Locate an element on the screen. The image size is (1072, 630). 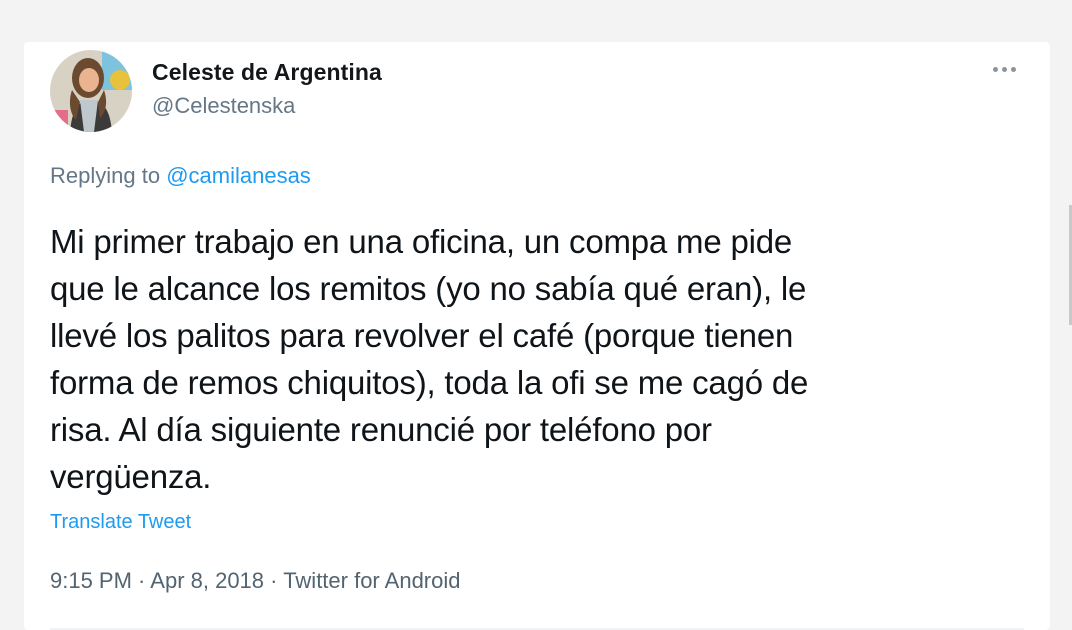
replying-to-prefix: Replying to is located at coordinates (108, 175).